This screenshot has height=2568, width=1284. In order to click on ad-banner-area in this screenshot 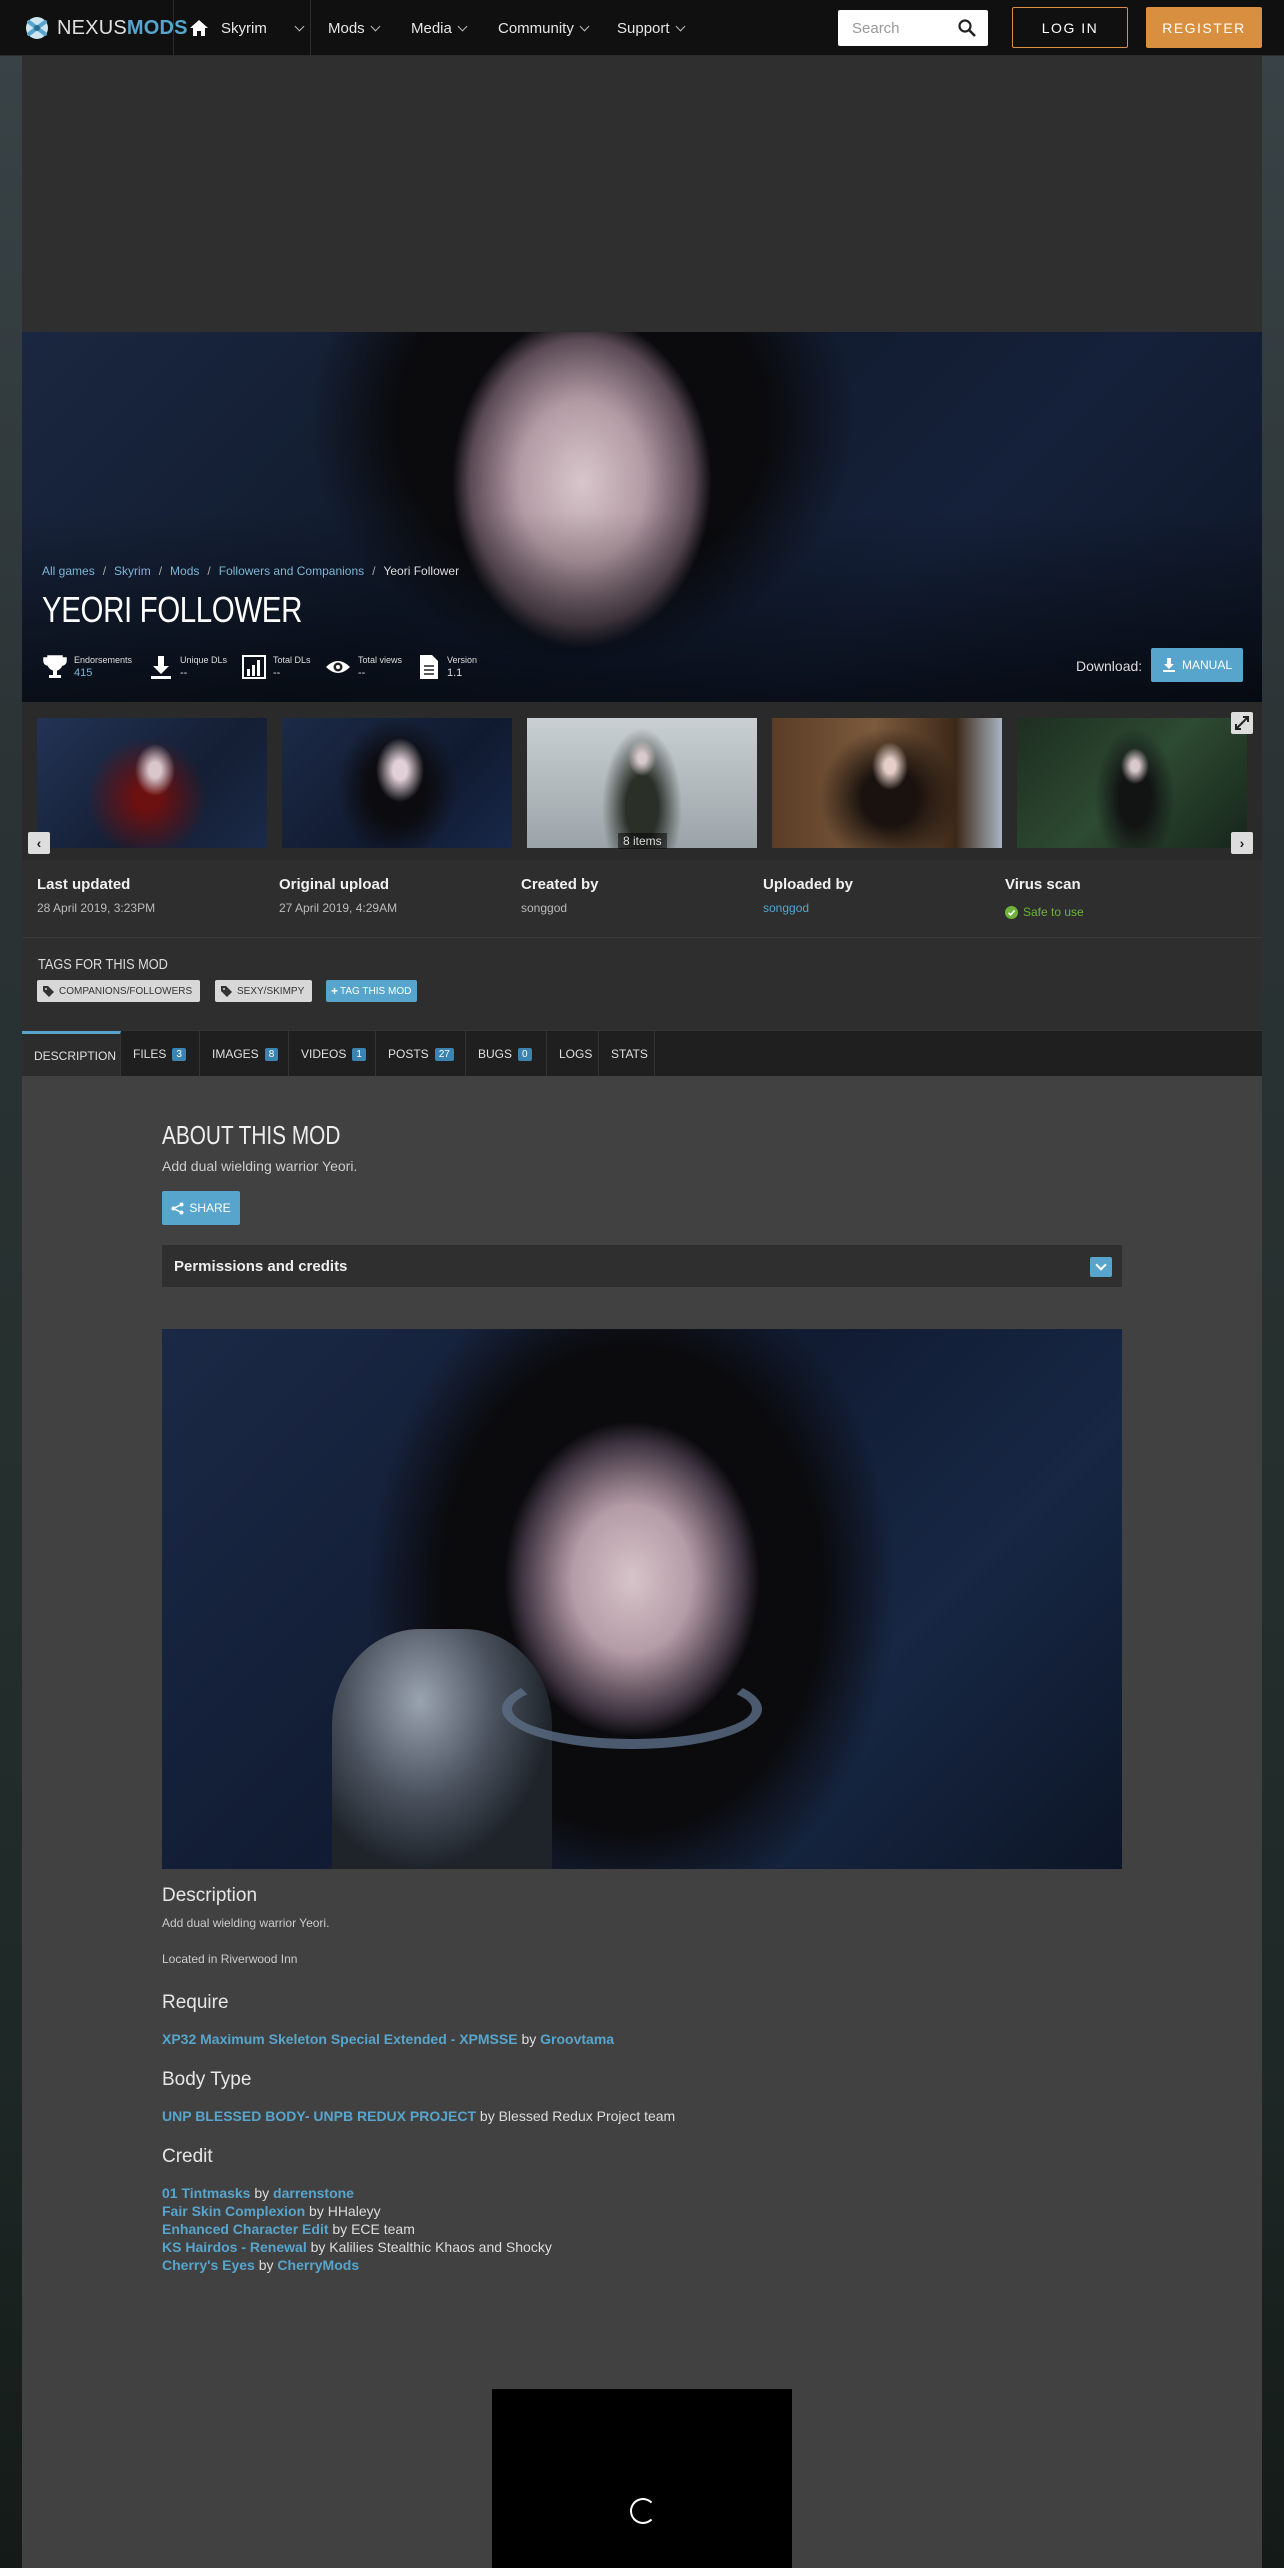, I will do `click(642, 194)`.